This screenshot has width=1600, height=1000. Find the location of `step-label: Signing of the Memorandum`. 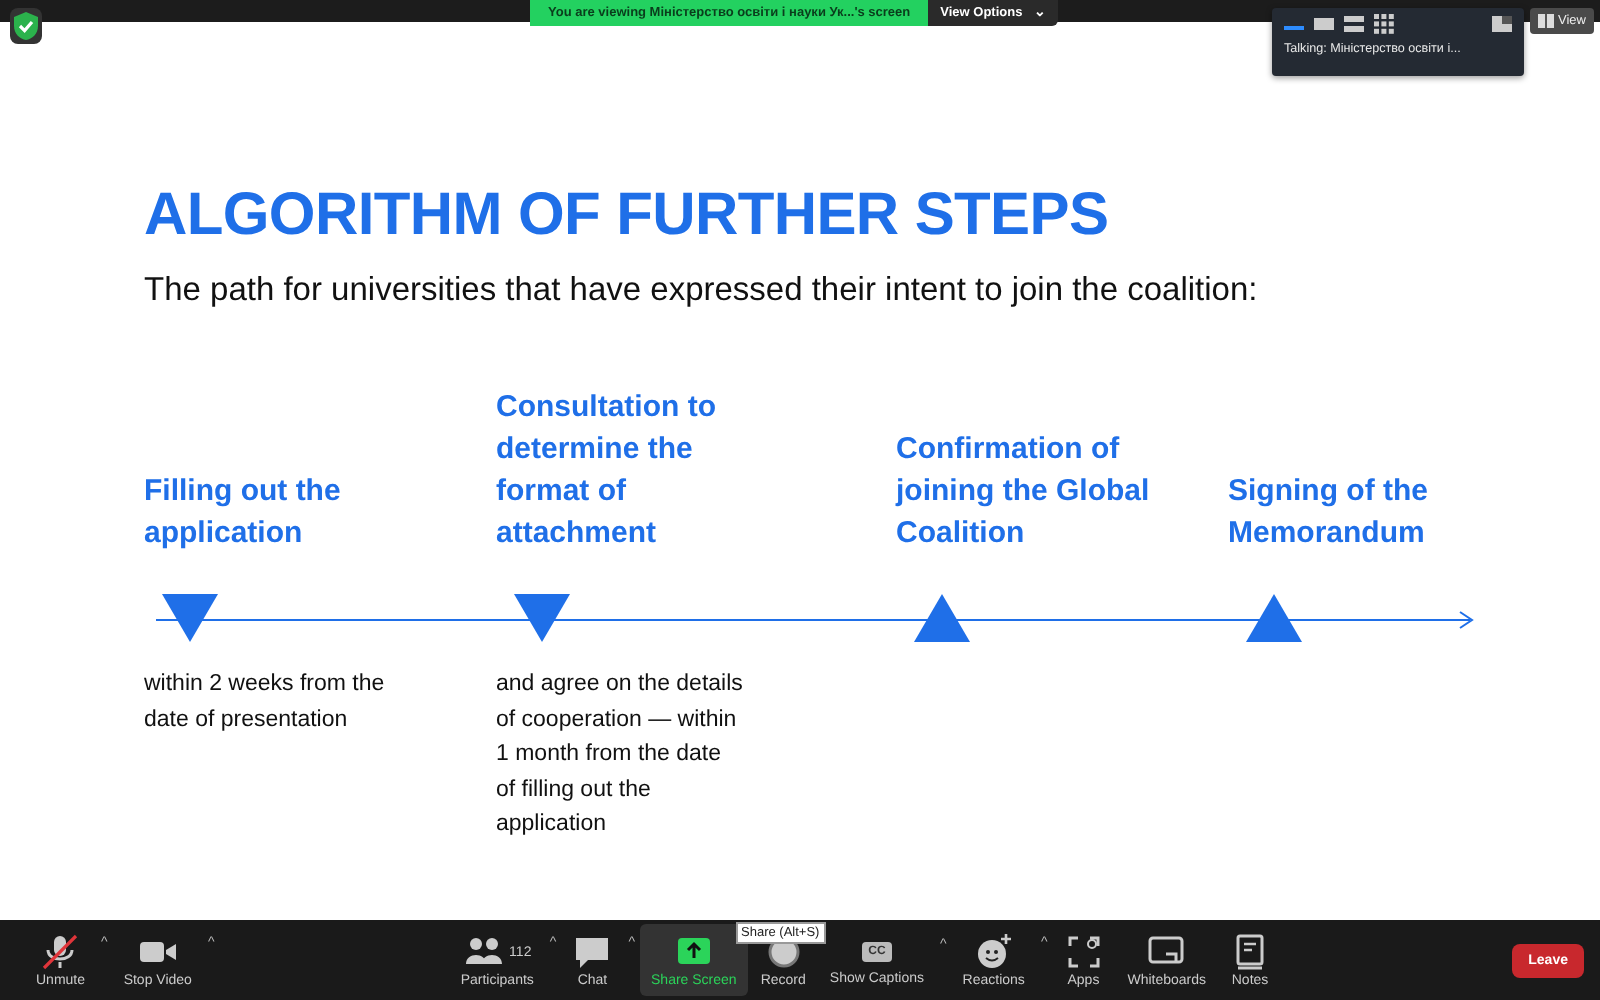

step-label: Signing of the Memorandum is located at coordinates (1329, 513).